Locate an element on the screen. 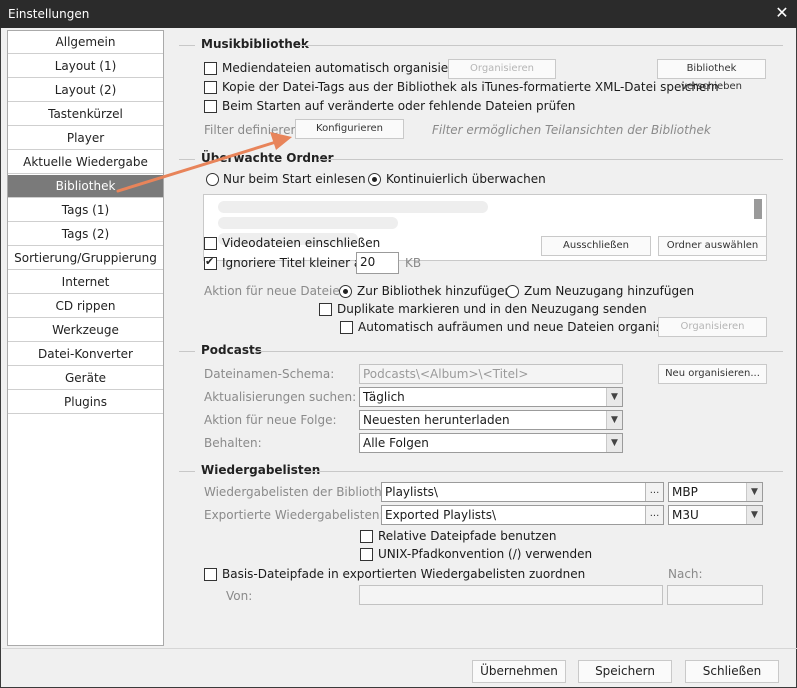 The image size is (797, 688). library-playlists-path-value: Playlists\ is located at coordinates (411, 492).